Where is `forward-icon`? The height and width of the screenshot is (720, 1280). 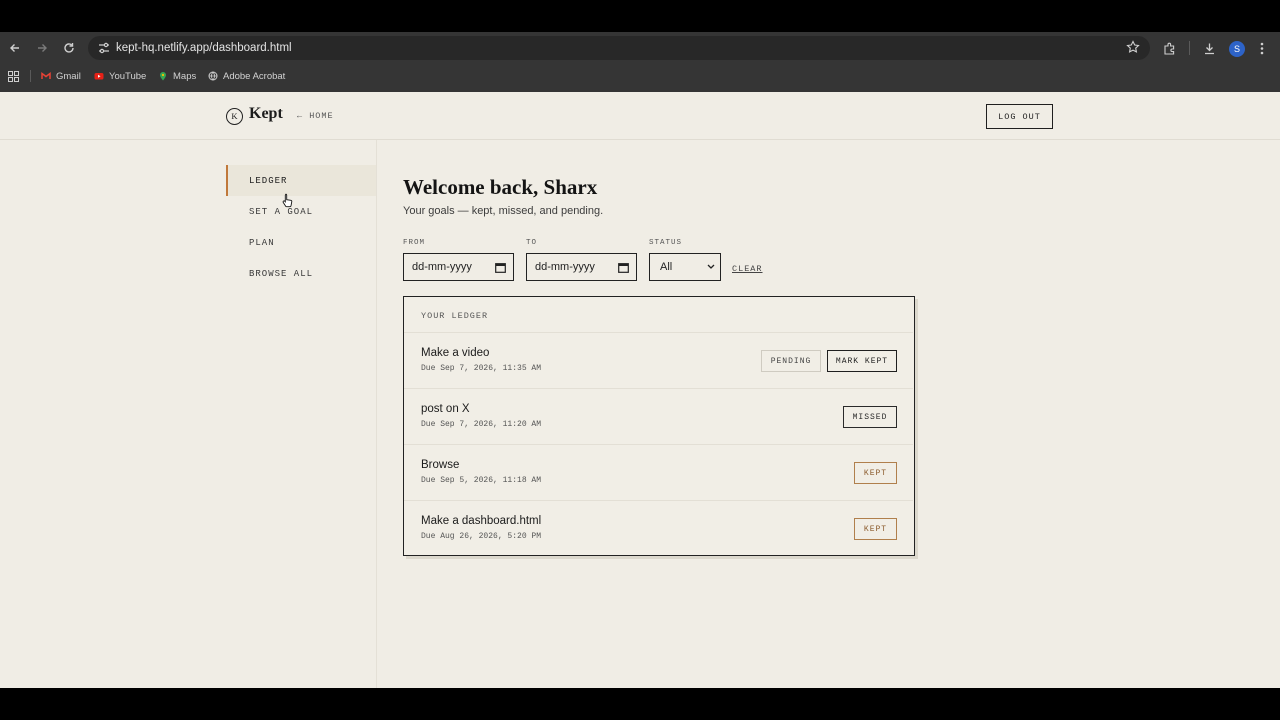 forward-icon is located at coordinates (42, 48).